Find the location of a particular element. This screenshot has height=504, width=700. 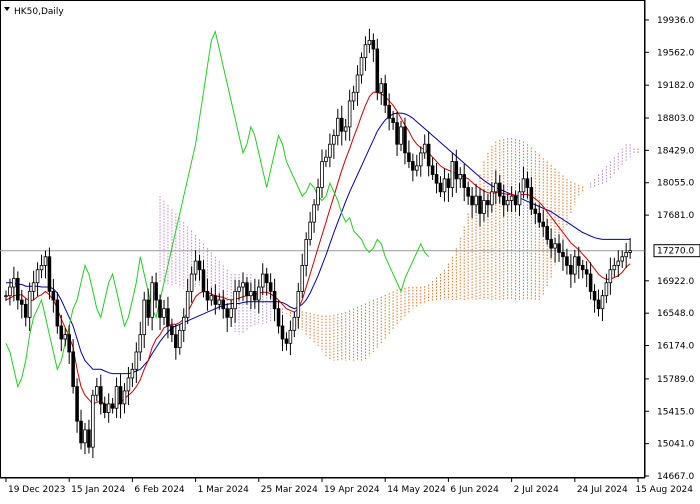

y-tick-label: 16548.0 is located at coordinates (675, 314).